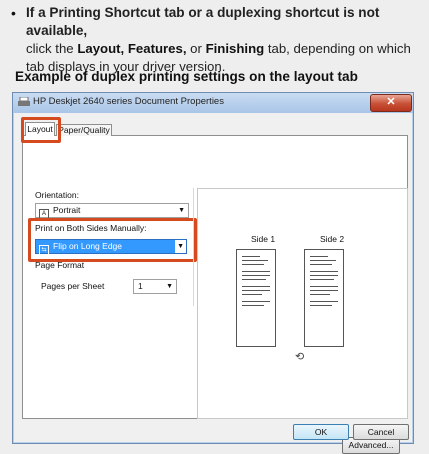 The width and height of the screenshot is (429, 454). What do you see at coordinates (112, 240) in the screenshot?
I see `print-both-sides-highlight` at bounding box center [112, 240].